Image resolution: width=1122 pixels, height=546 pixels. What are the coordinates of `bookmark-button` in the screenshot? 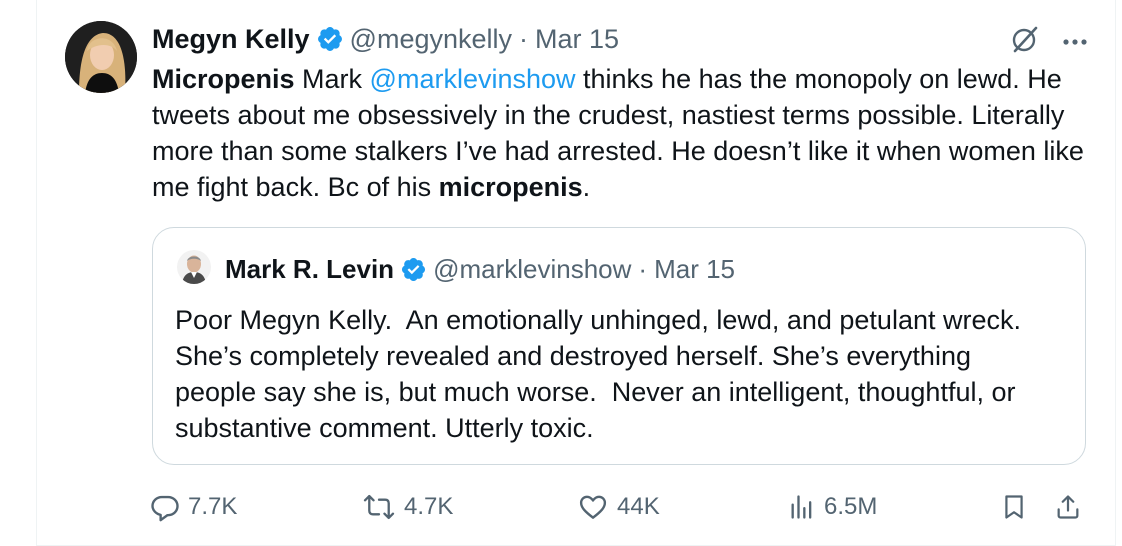 It's located at (1014, 507).